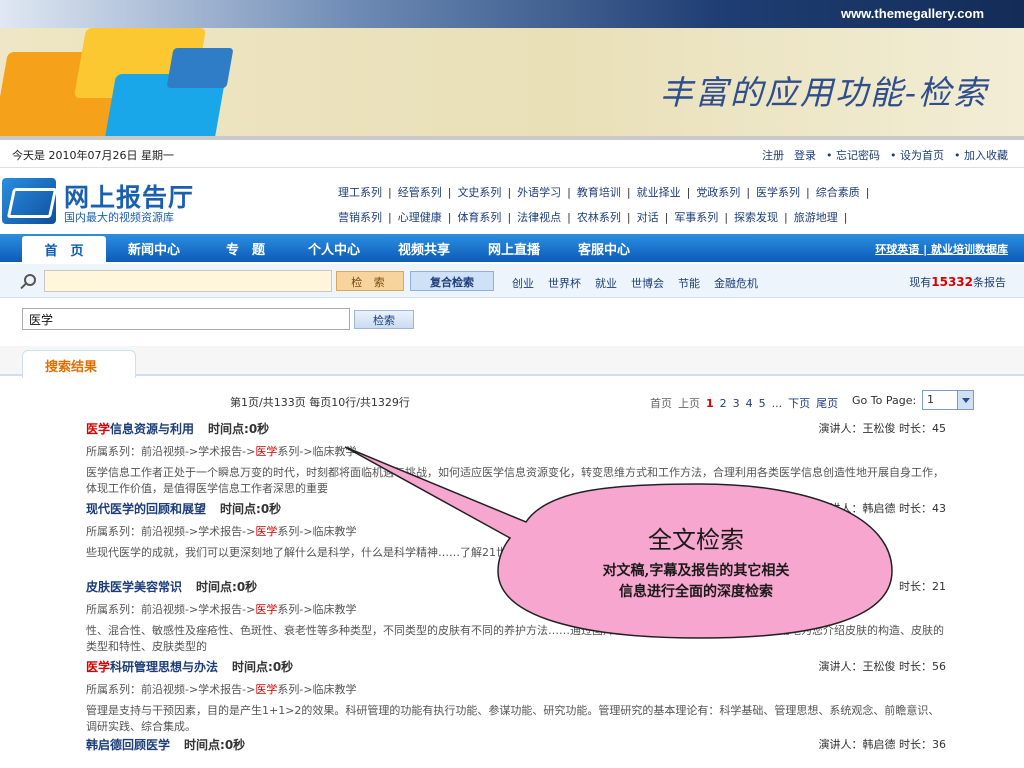  I want to click on pager-last: 尾页, so click(827, 403).